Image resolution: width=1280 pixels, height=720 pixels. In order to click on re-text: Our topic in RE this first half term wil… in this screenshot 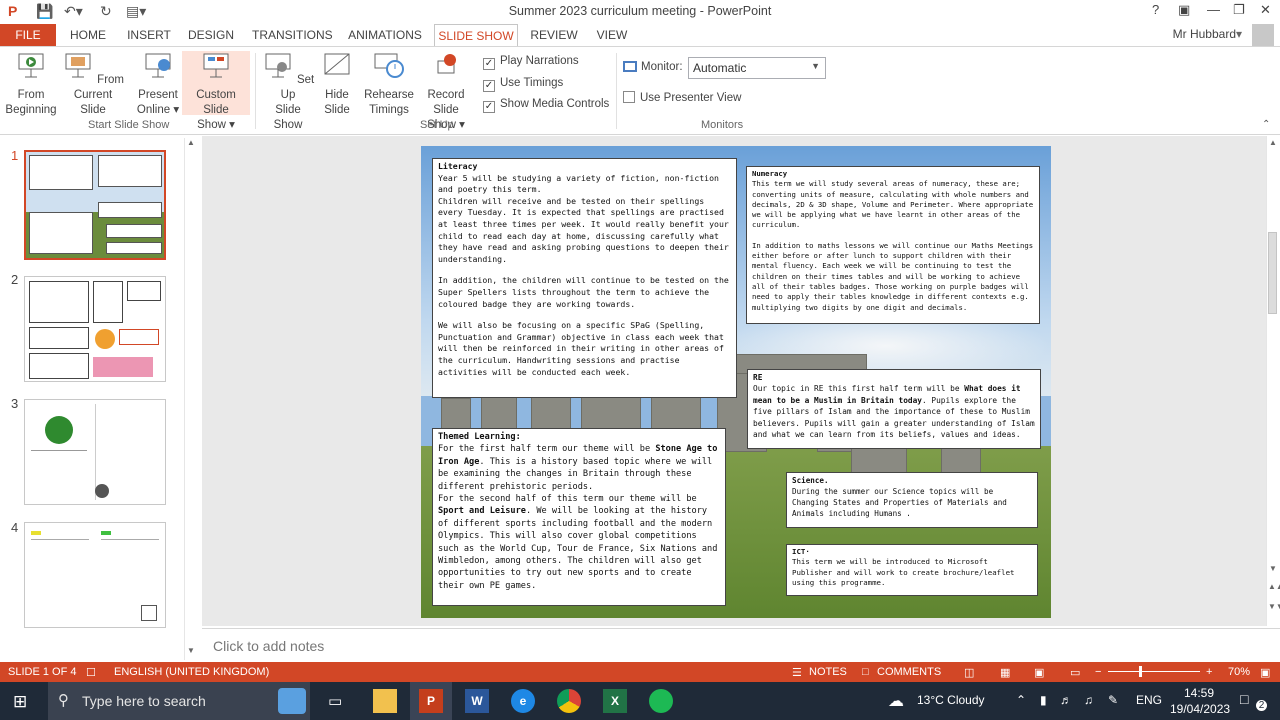, I will do `click(859, 389)`.